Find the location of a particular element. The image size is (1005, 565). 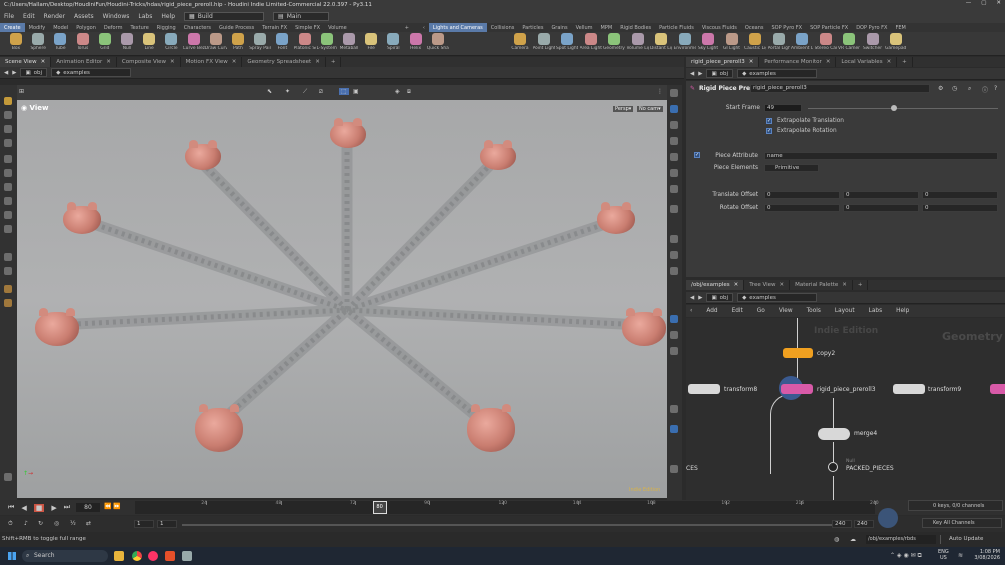

clock: 1:08 PM 3/08/2026 is located at coordinates (986, 555).